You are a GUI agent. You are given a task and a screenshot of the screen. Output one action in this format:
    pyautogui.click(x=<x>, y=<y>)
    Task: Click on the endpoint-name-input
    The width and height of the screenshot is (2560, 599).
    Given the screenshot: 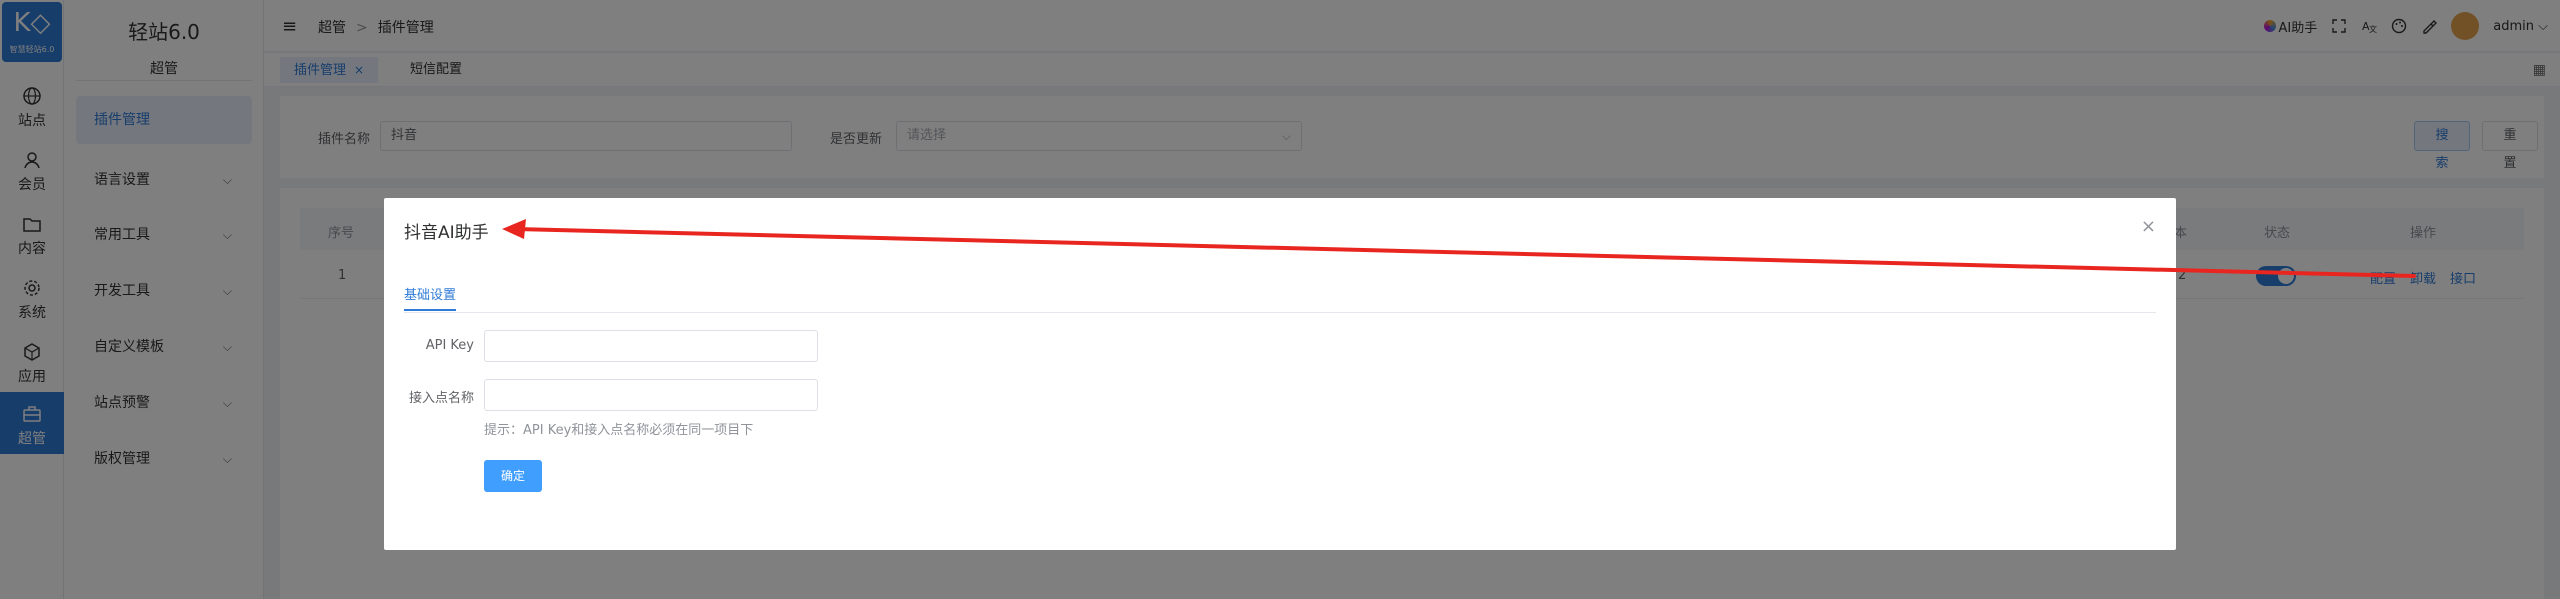 What is the action you would take?
    pyautogui.click(x=651, y=395)
    